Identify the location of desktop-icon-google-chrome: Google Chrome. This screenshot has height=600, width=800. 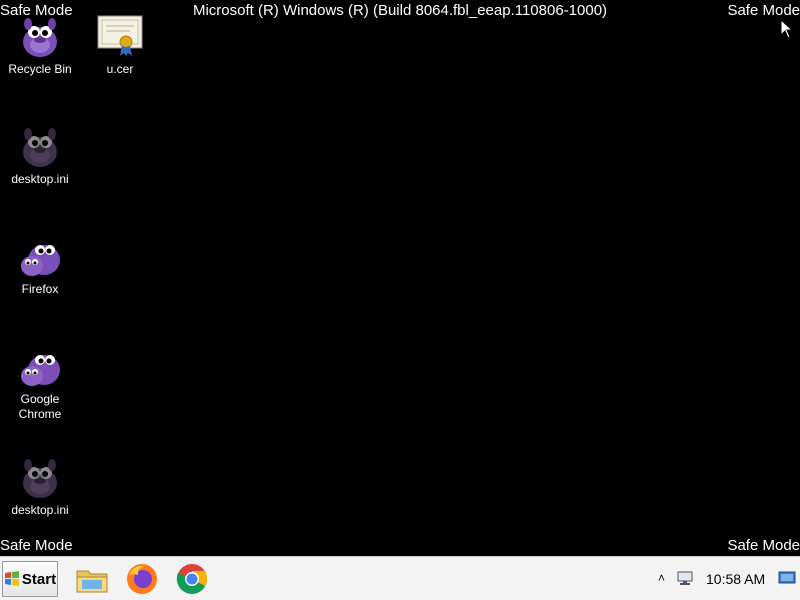
(40, 382).